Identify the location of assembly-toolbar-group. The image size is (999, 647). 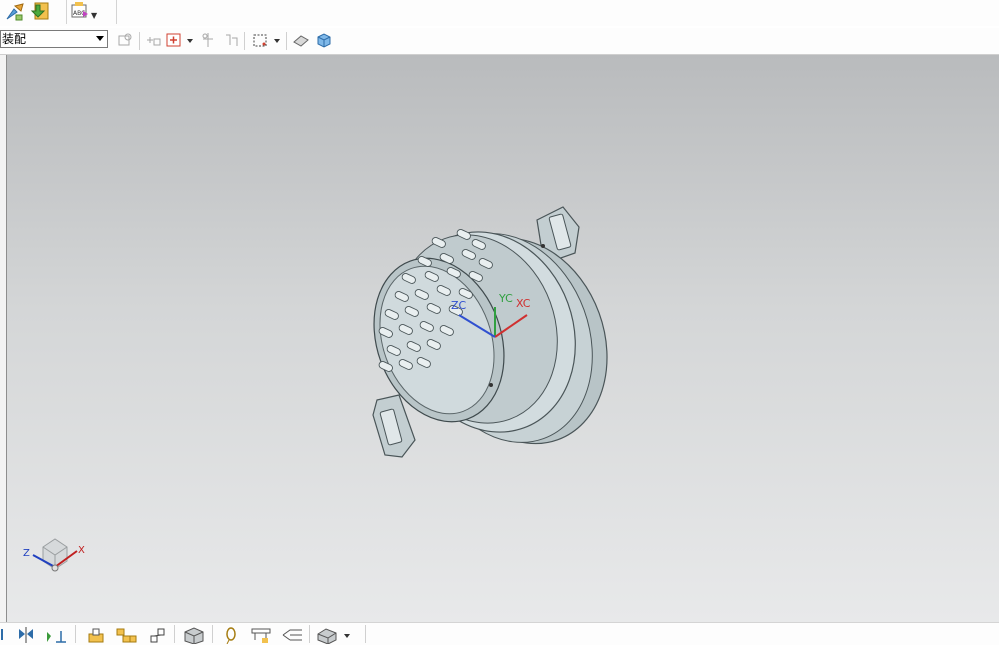
(33, 12).